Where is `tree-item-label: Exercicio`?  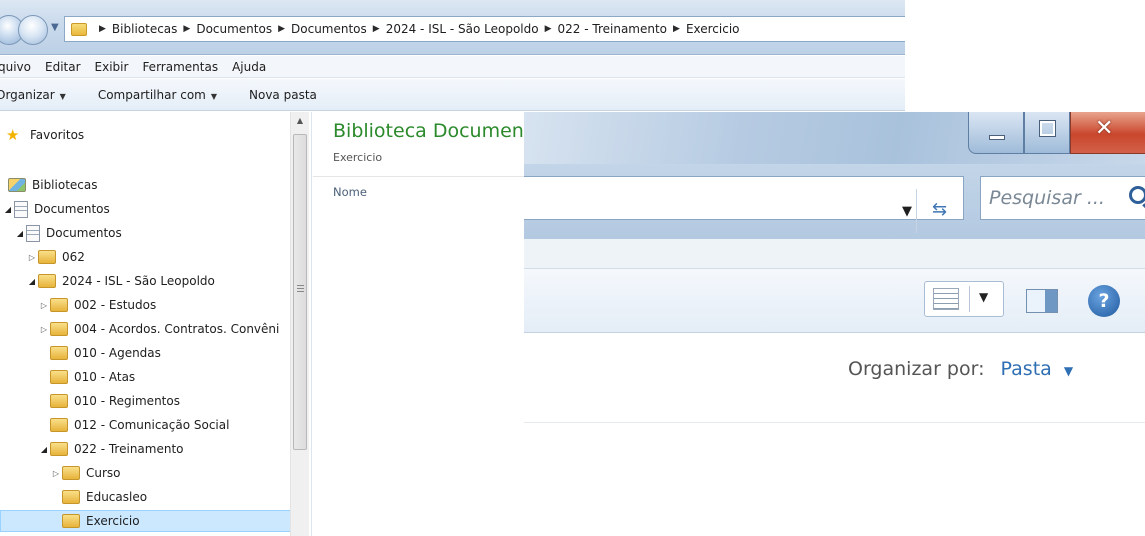 tree-item-label: Exercicio is located at coordinates (113, 521).